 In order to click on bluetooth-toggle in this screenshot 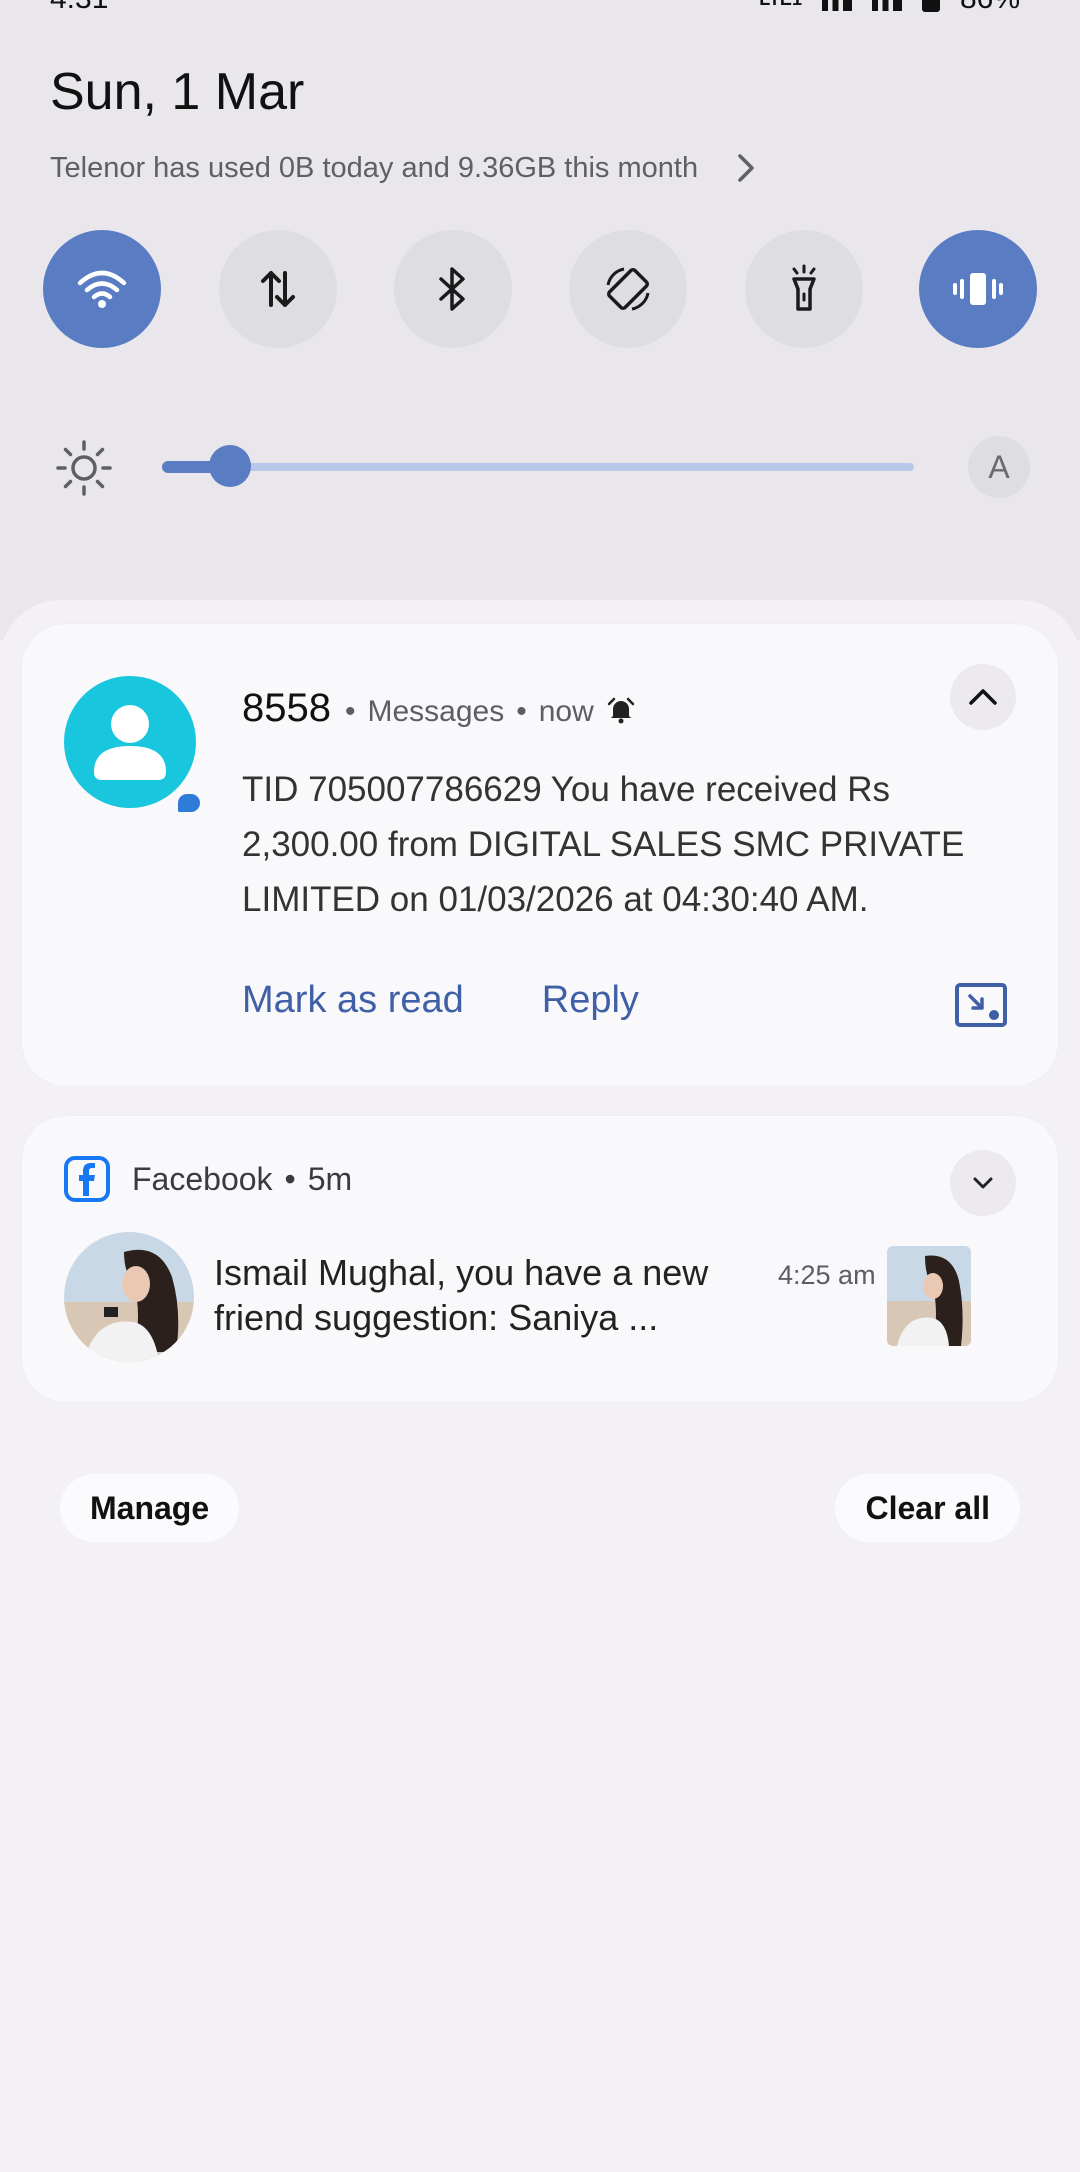, I will do `click(453, 289)`.